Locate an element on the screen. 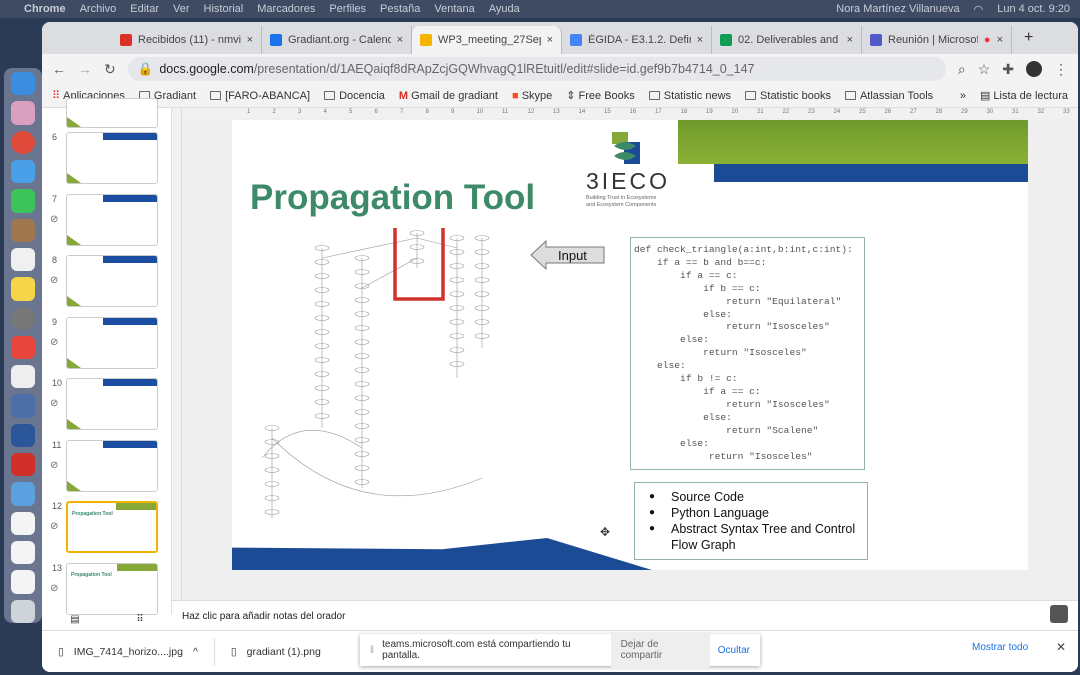  calendar-icon is located at coordinates (276, 40).